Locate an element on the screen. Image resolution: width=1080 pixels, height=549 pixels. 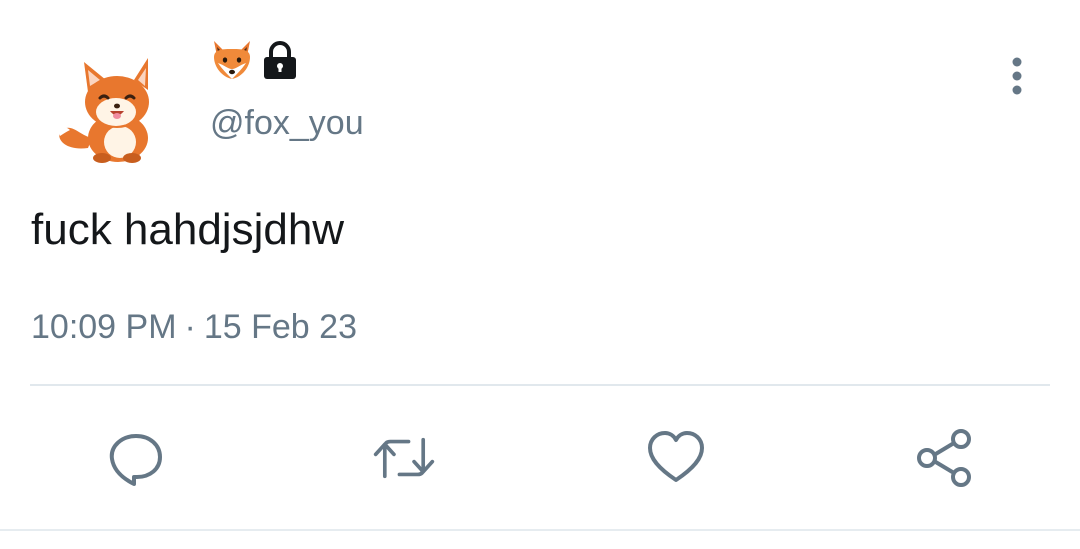
display-name is located at coordinates (254, 60).